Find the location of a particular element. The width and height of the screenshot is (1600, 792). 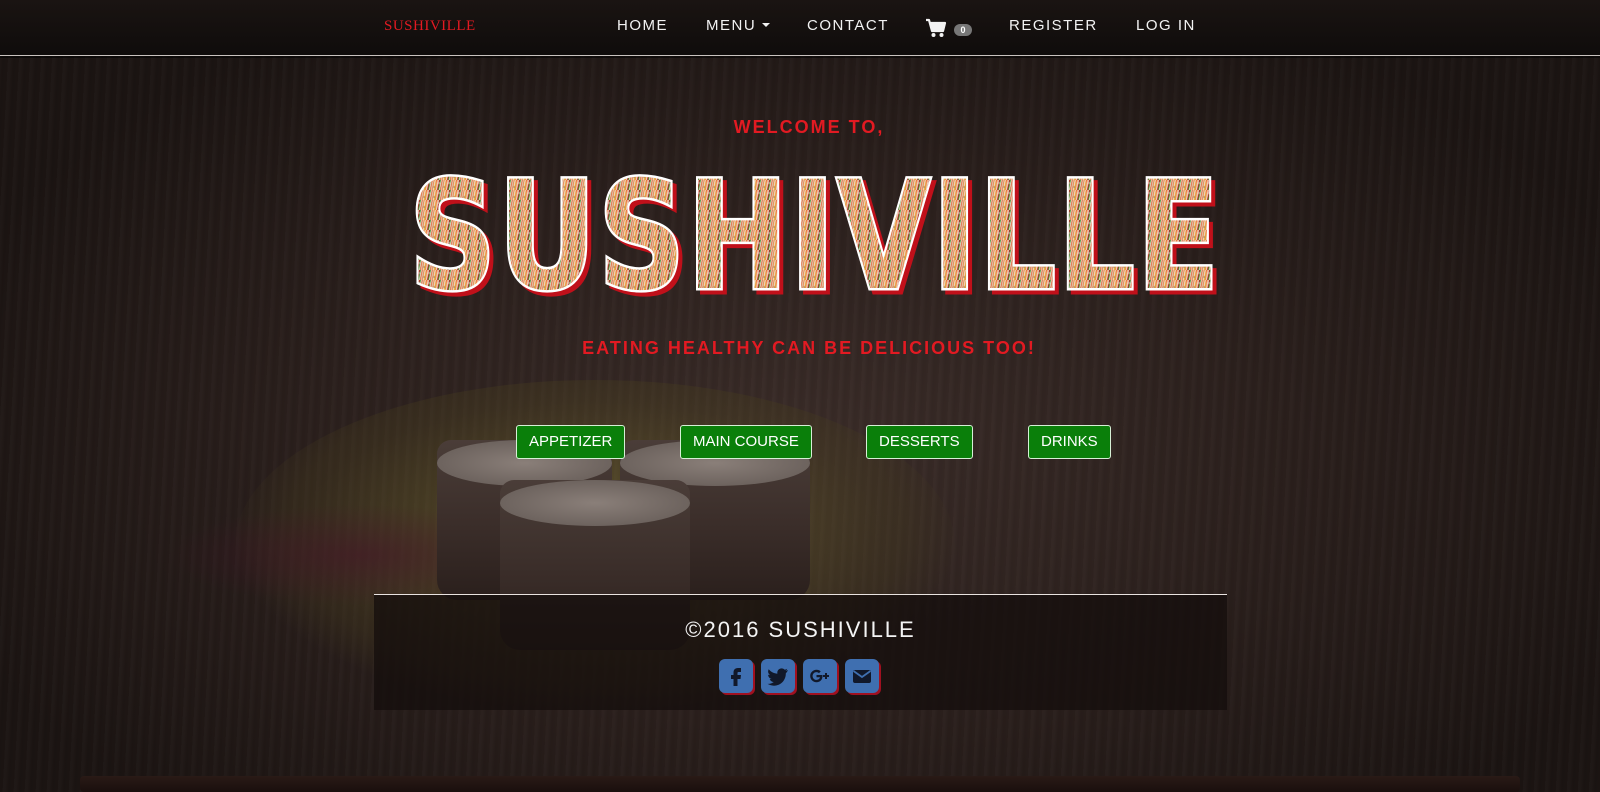

nav-menu-dropdown: MENU is located at coordinates (738, 25).